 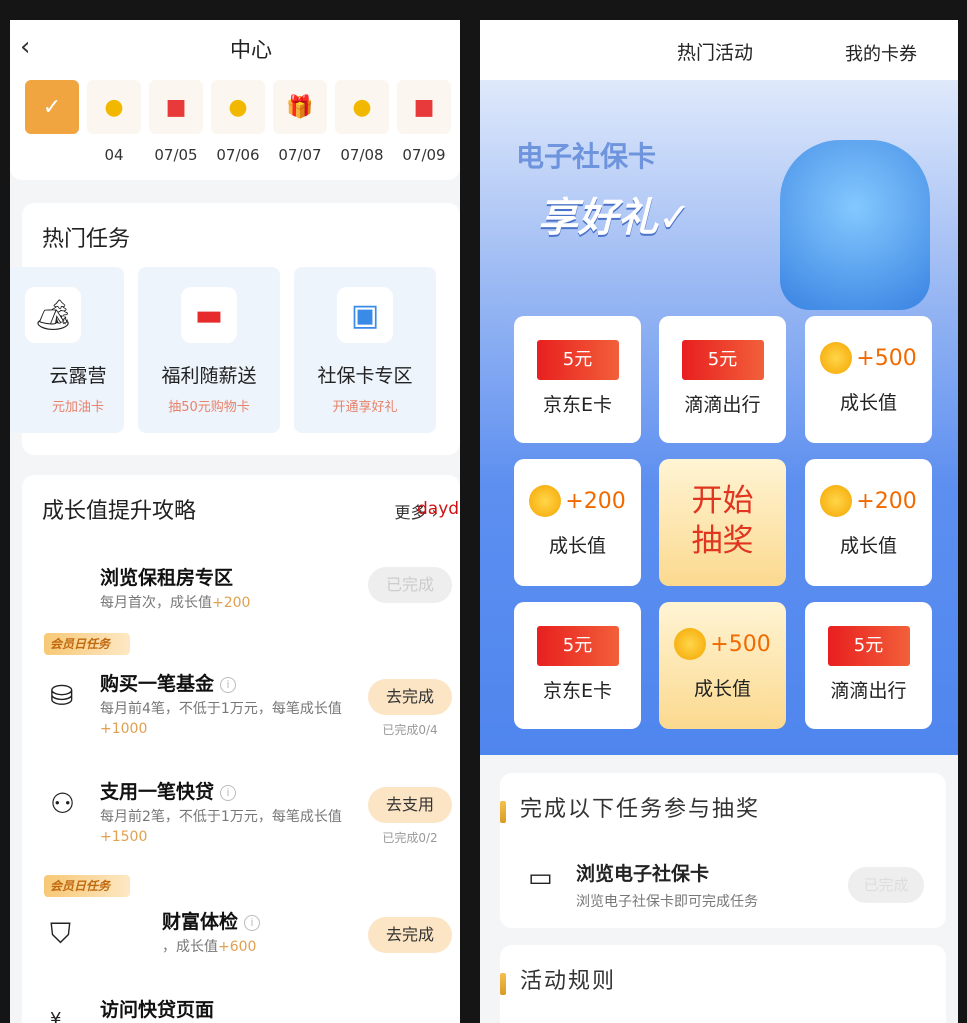 What do you see at coordinates (167, 578) in the screenshot?
I see `task-title: 浏览保租房专区` at bounding box center [167, 578].